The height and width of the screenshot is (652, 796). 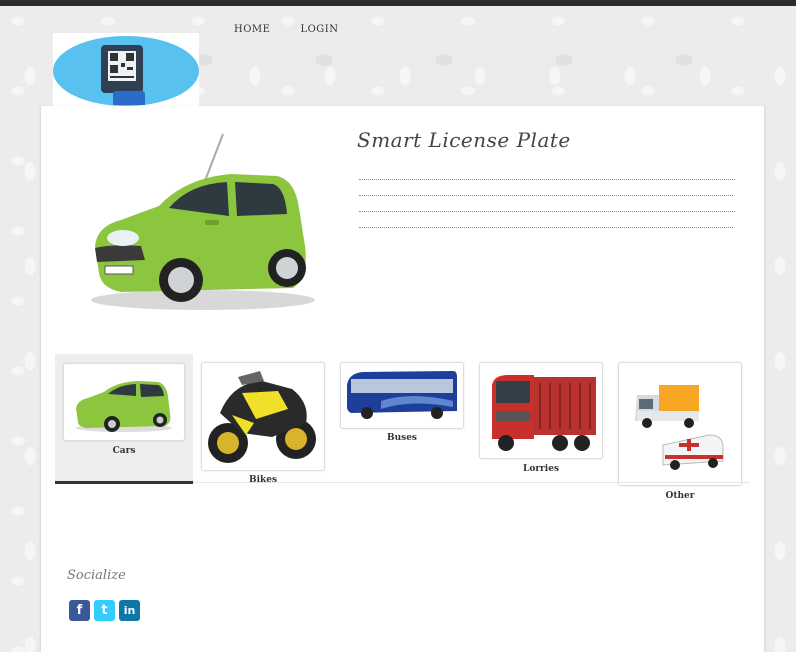 What do you see at coordinates (464, 140) in the screenshot?
I see `page-title: Smart License Plate` at bounding box center [464, 140].